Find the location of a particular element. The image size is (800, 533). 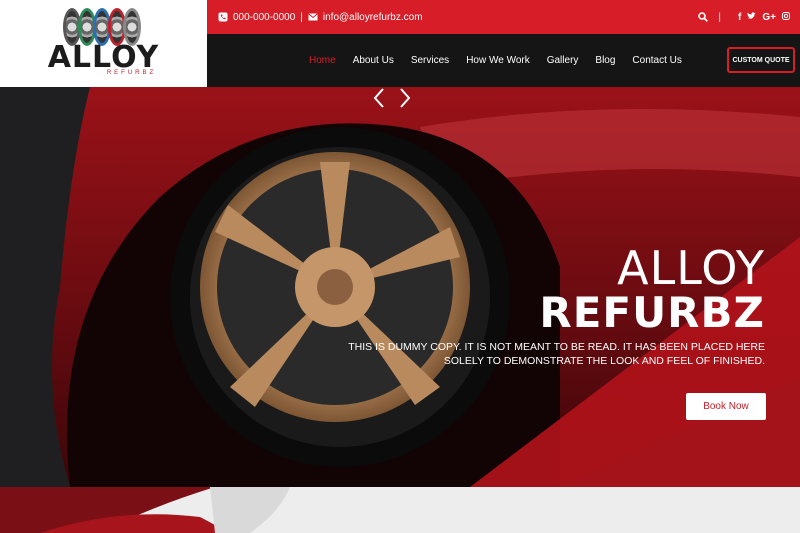

next-section-preview is located at coordinates (400, 510).